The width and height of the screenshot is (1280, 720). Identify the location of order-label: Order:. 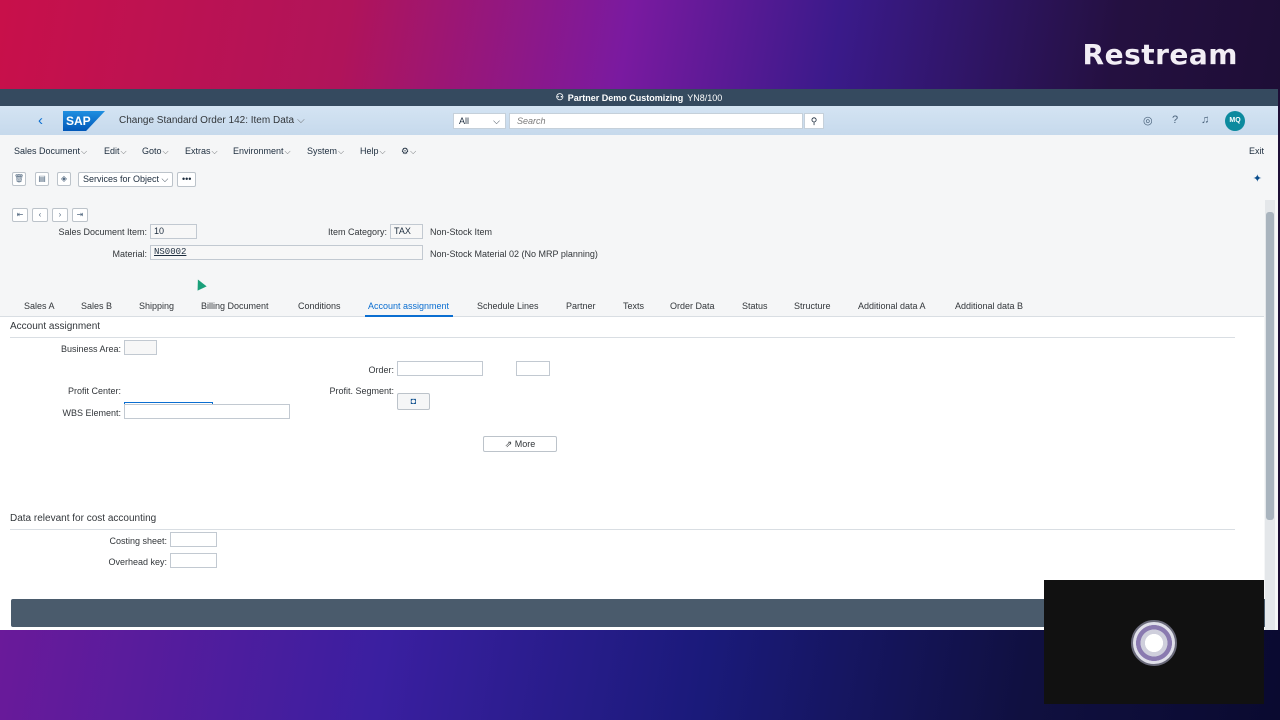
(381, 370).